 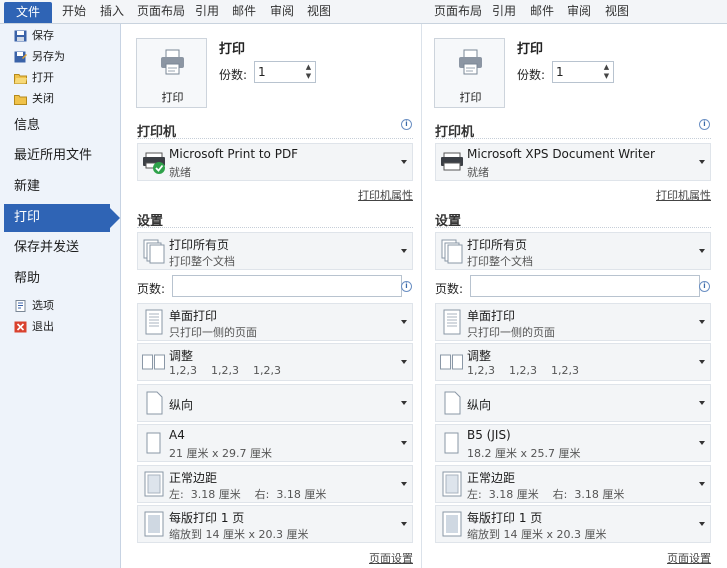 I want to click on section-info: 信息, so click(x=27, y=126).